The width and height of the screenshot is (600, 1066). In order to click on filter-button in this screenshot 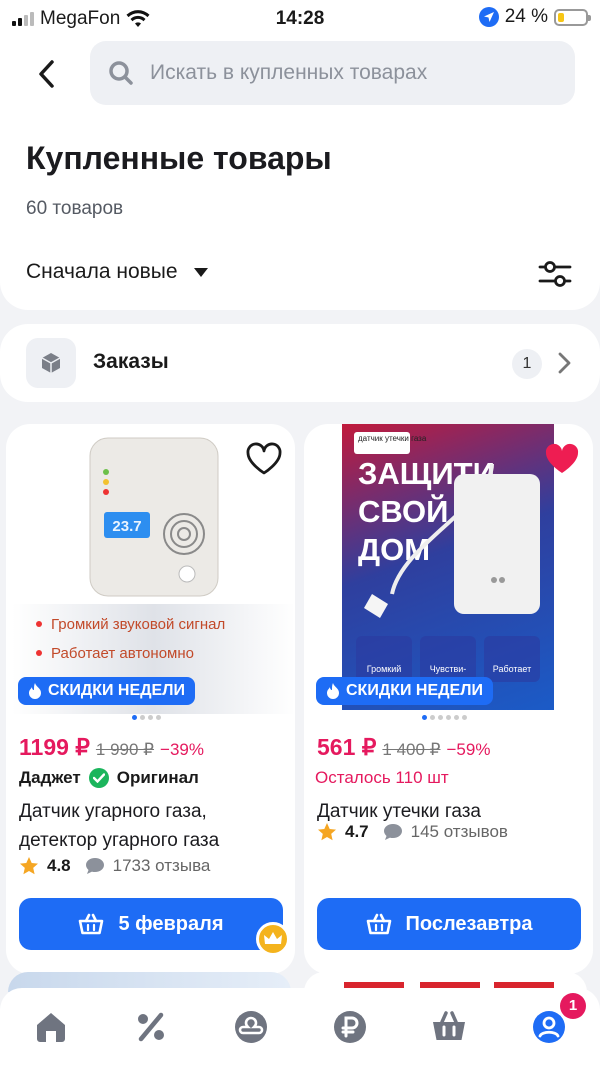, I will do `click(555, 274)`.